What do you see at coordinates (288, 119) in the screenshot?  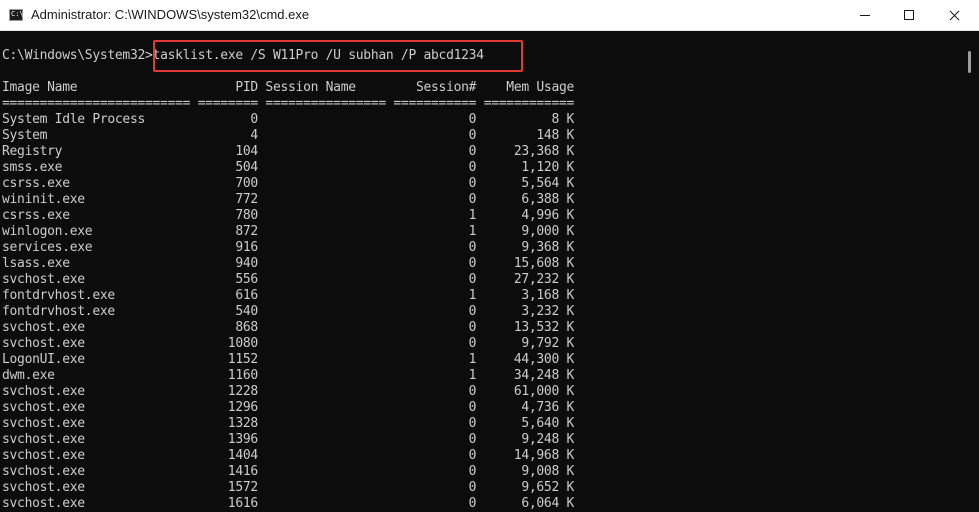 I see `process-row: System Idle Process 0 0 8 K` at bounding box center [288, 119].